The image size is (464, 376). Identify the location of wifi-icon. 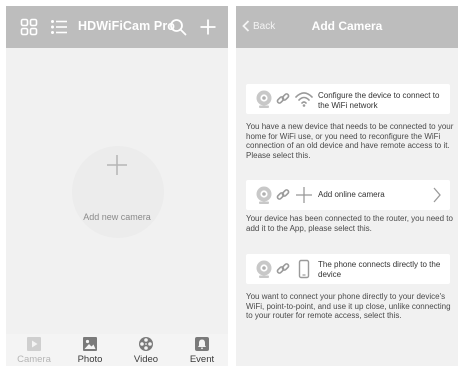
(304, 99).